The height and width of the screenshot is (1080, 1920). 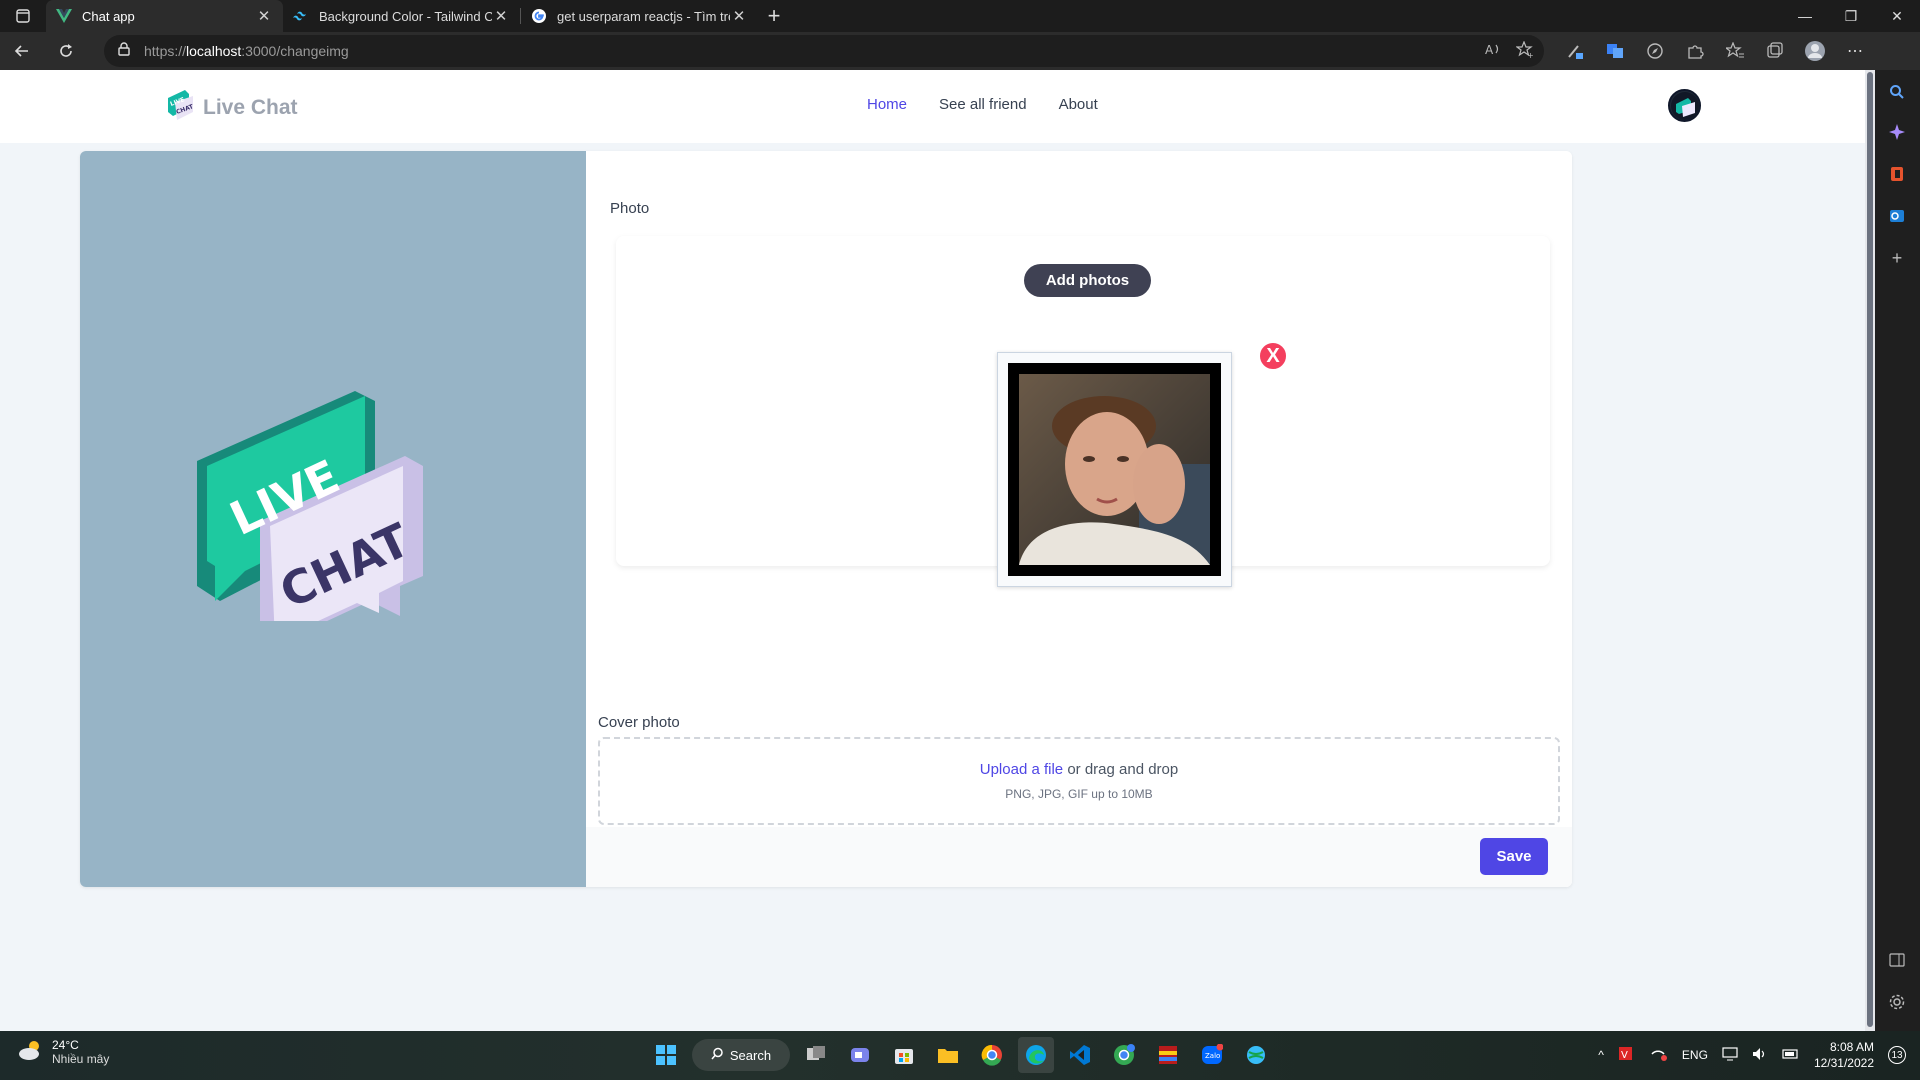 What do you see at coordinates (1273, 356) in the screenshot?
I see `remove-photo-button: X` at bounding box center [1273, 356].